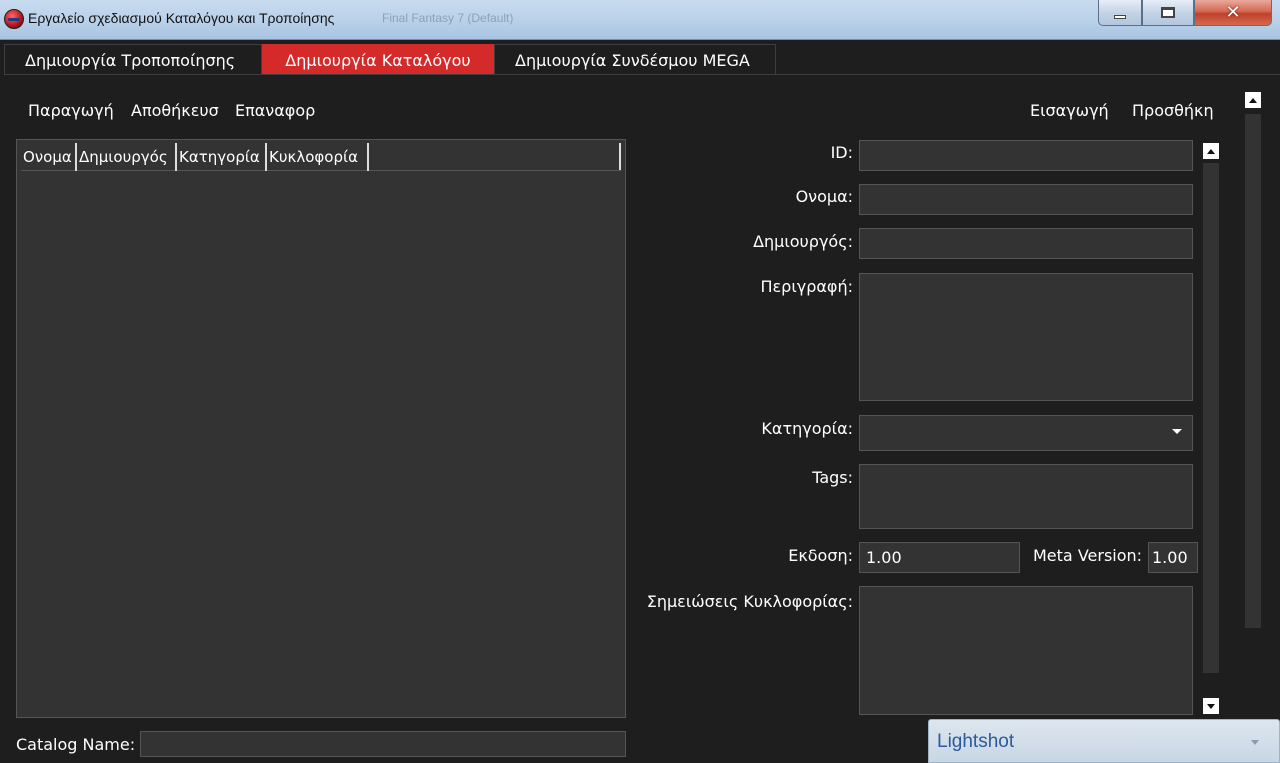  Describe the element at coordinates (806, 286) in the screenshot. I see `description-label: Περιγραφή:` at that location.